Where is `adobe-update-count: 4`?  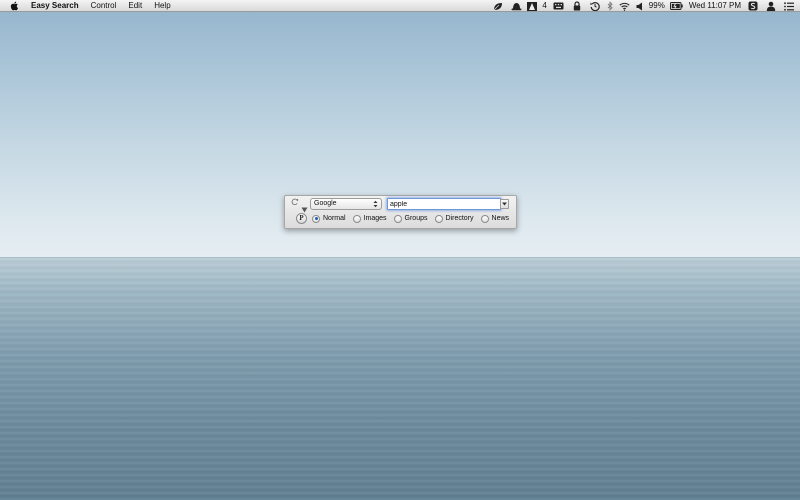
adobe-update-count: 4 is located at coordinates (544, 5).